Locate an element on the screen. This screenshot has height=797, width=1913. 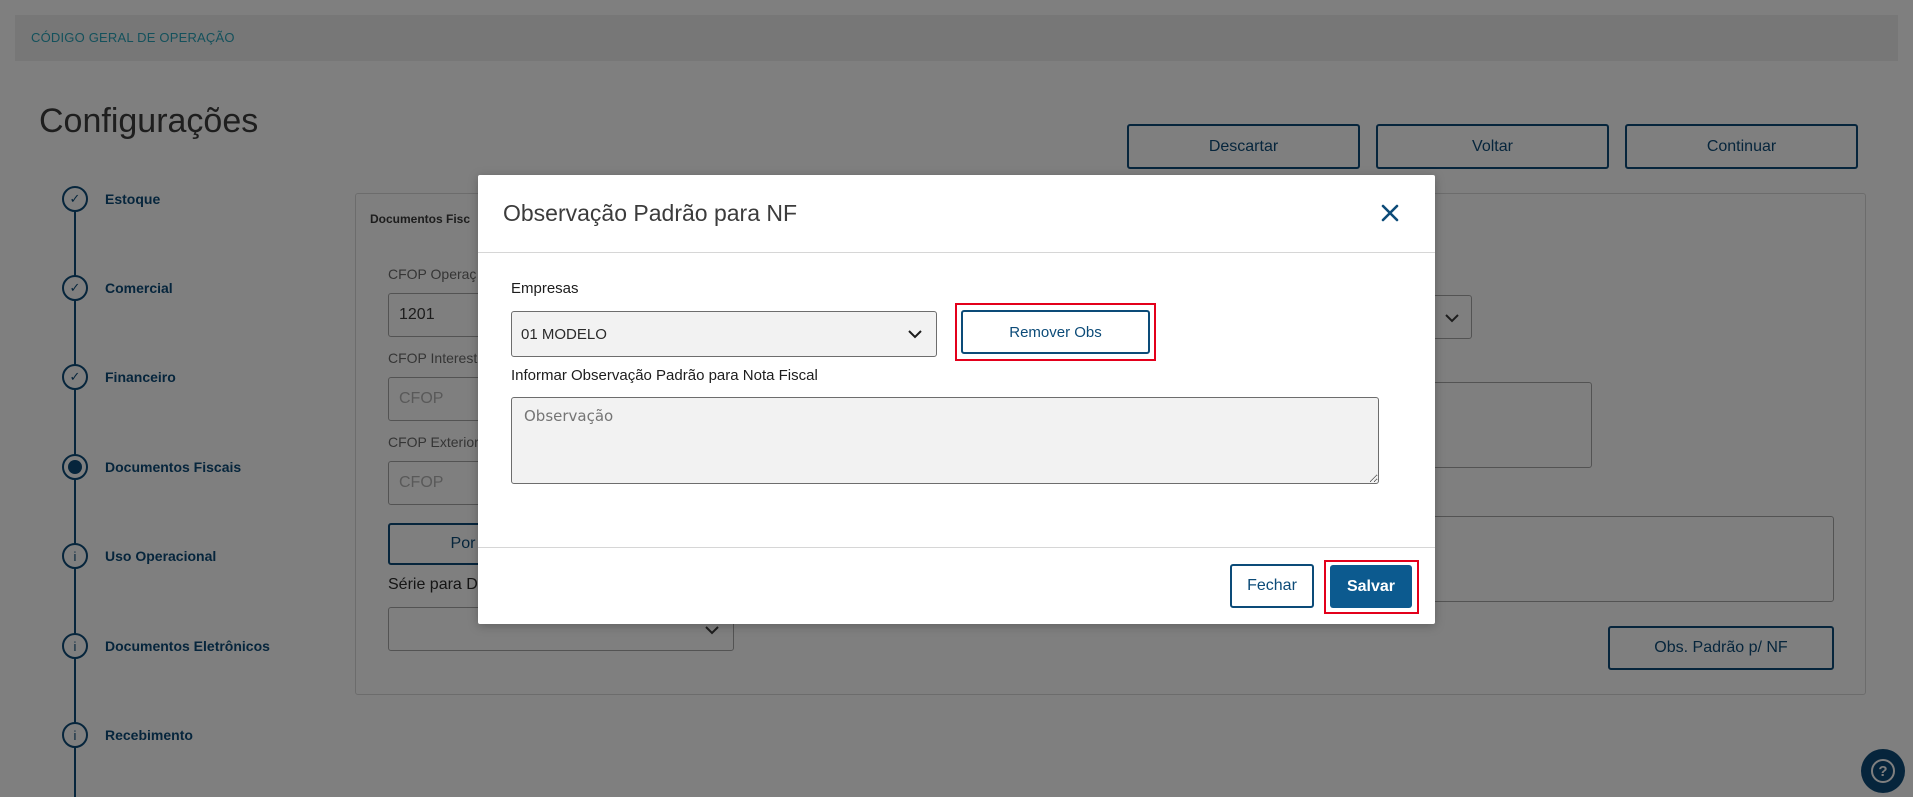
observacao-textarea is located at coordinates (945, 440).